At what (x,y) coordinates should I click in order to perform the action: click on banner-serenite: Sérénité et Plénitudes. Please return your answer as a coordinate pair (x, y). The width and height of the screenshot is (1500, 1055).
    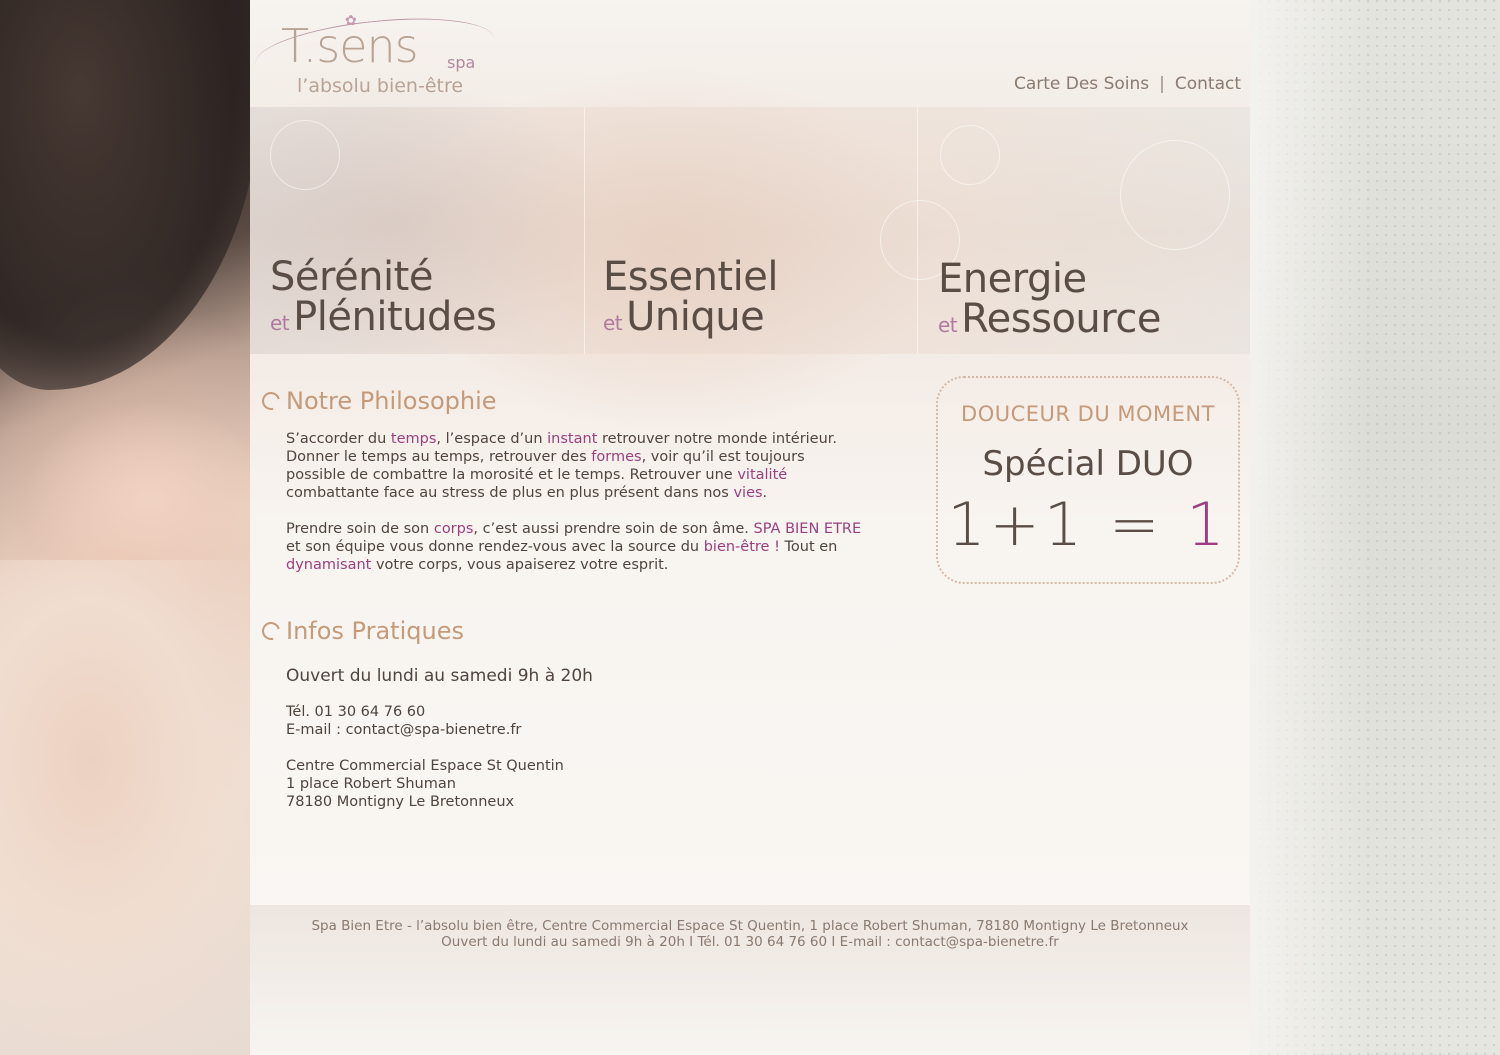
    Looking at the image, I should click on (383, 297).